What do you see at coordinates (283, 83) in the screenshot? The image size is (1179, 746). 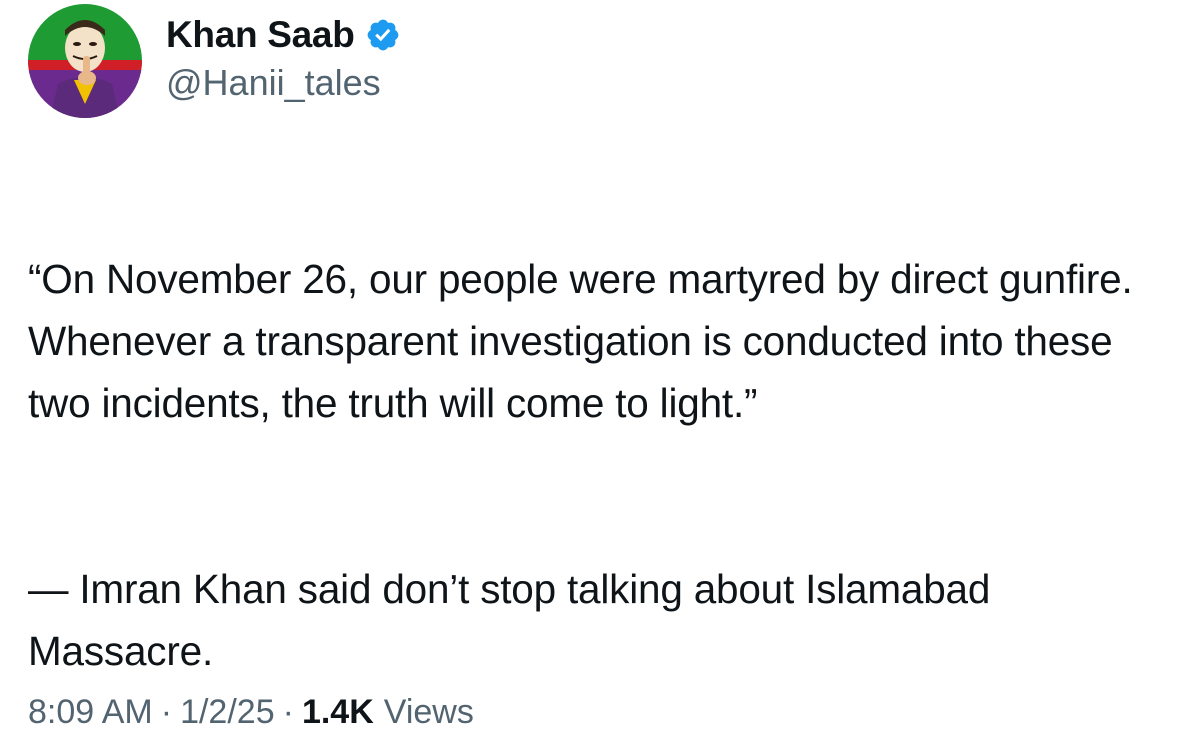 I see `author-handle: @Hanii_tales` at bounding box center [283, 83].